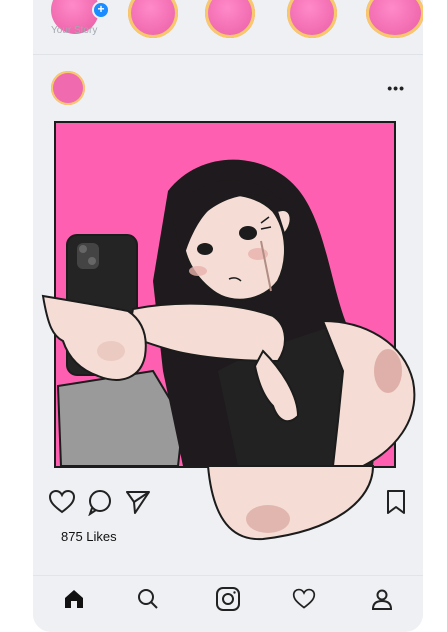  I want to click on home-icon, so click(74, 599).